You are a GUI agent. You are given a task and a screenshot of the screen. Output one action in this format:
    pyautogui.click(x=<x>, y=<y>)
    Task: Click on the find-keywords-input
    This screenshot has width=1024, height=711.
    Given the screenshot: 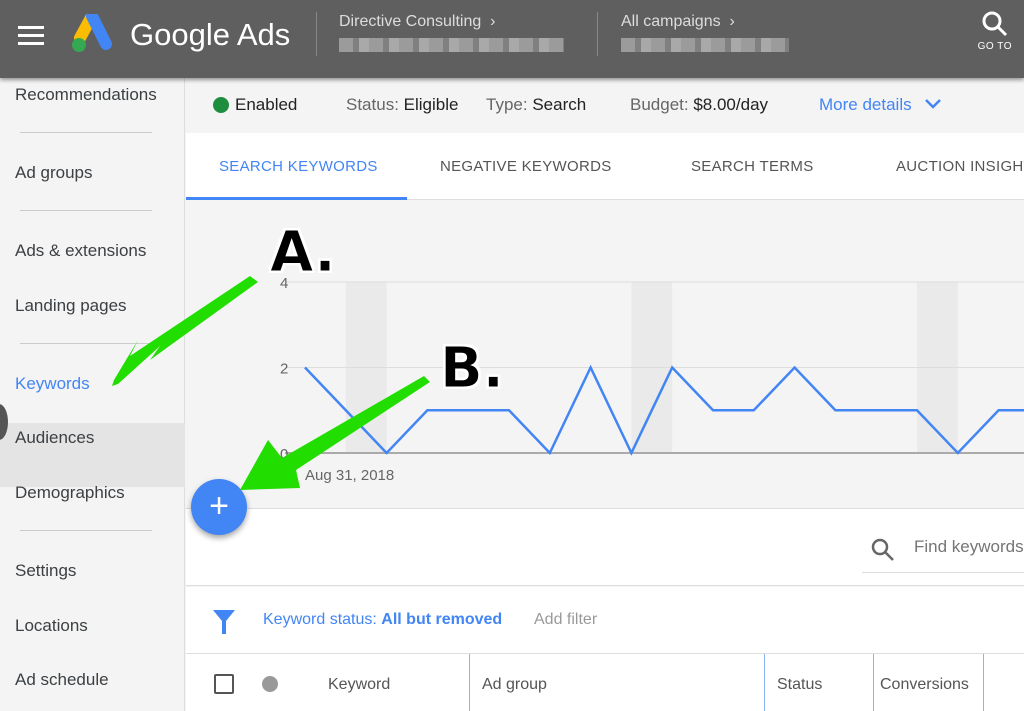 What is the action you would take?
    pyautogui.click(x=969, y=547)
    